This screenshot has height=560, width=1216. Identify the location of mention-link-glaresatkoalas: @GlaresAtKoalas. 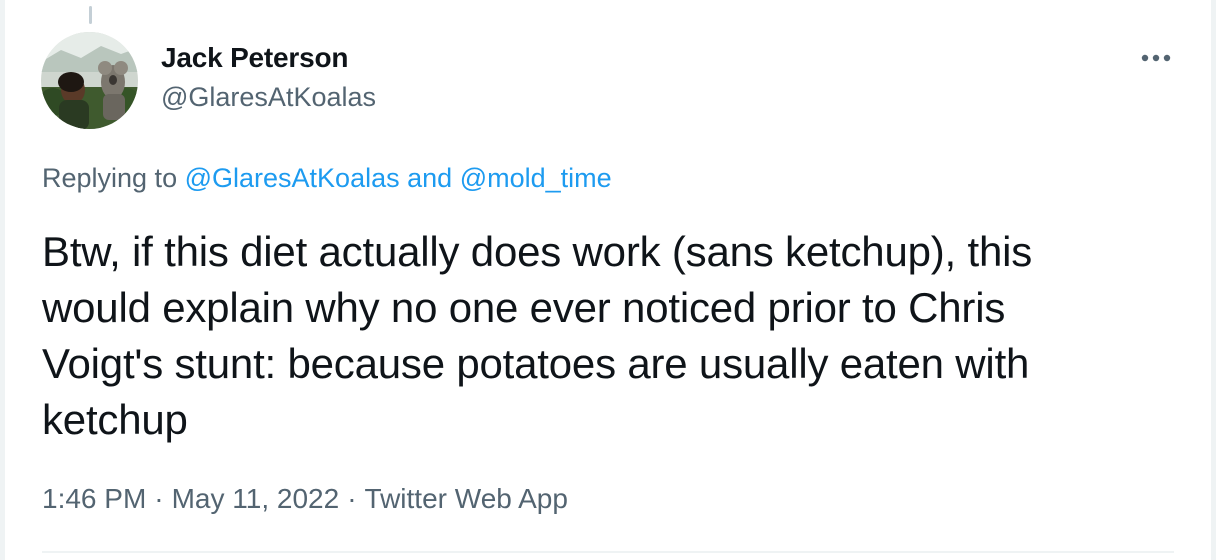
(292, 178).